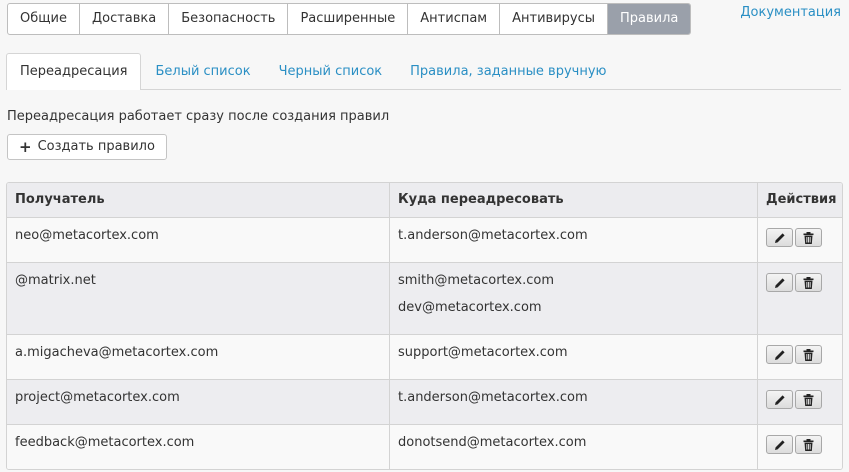 The height and width of the screenshot is (472, 849). Describe the element at coordinates (229, 19) in the screenshot. I see `nav-security: Безопасность` at that location.